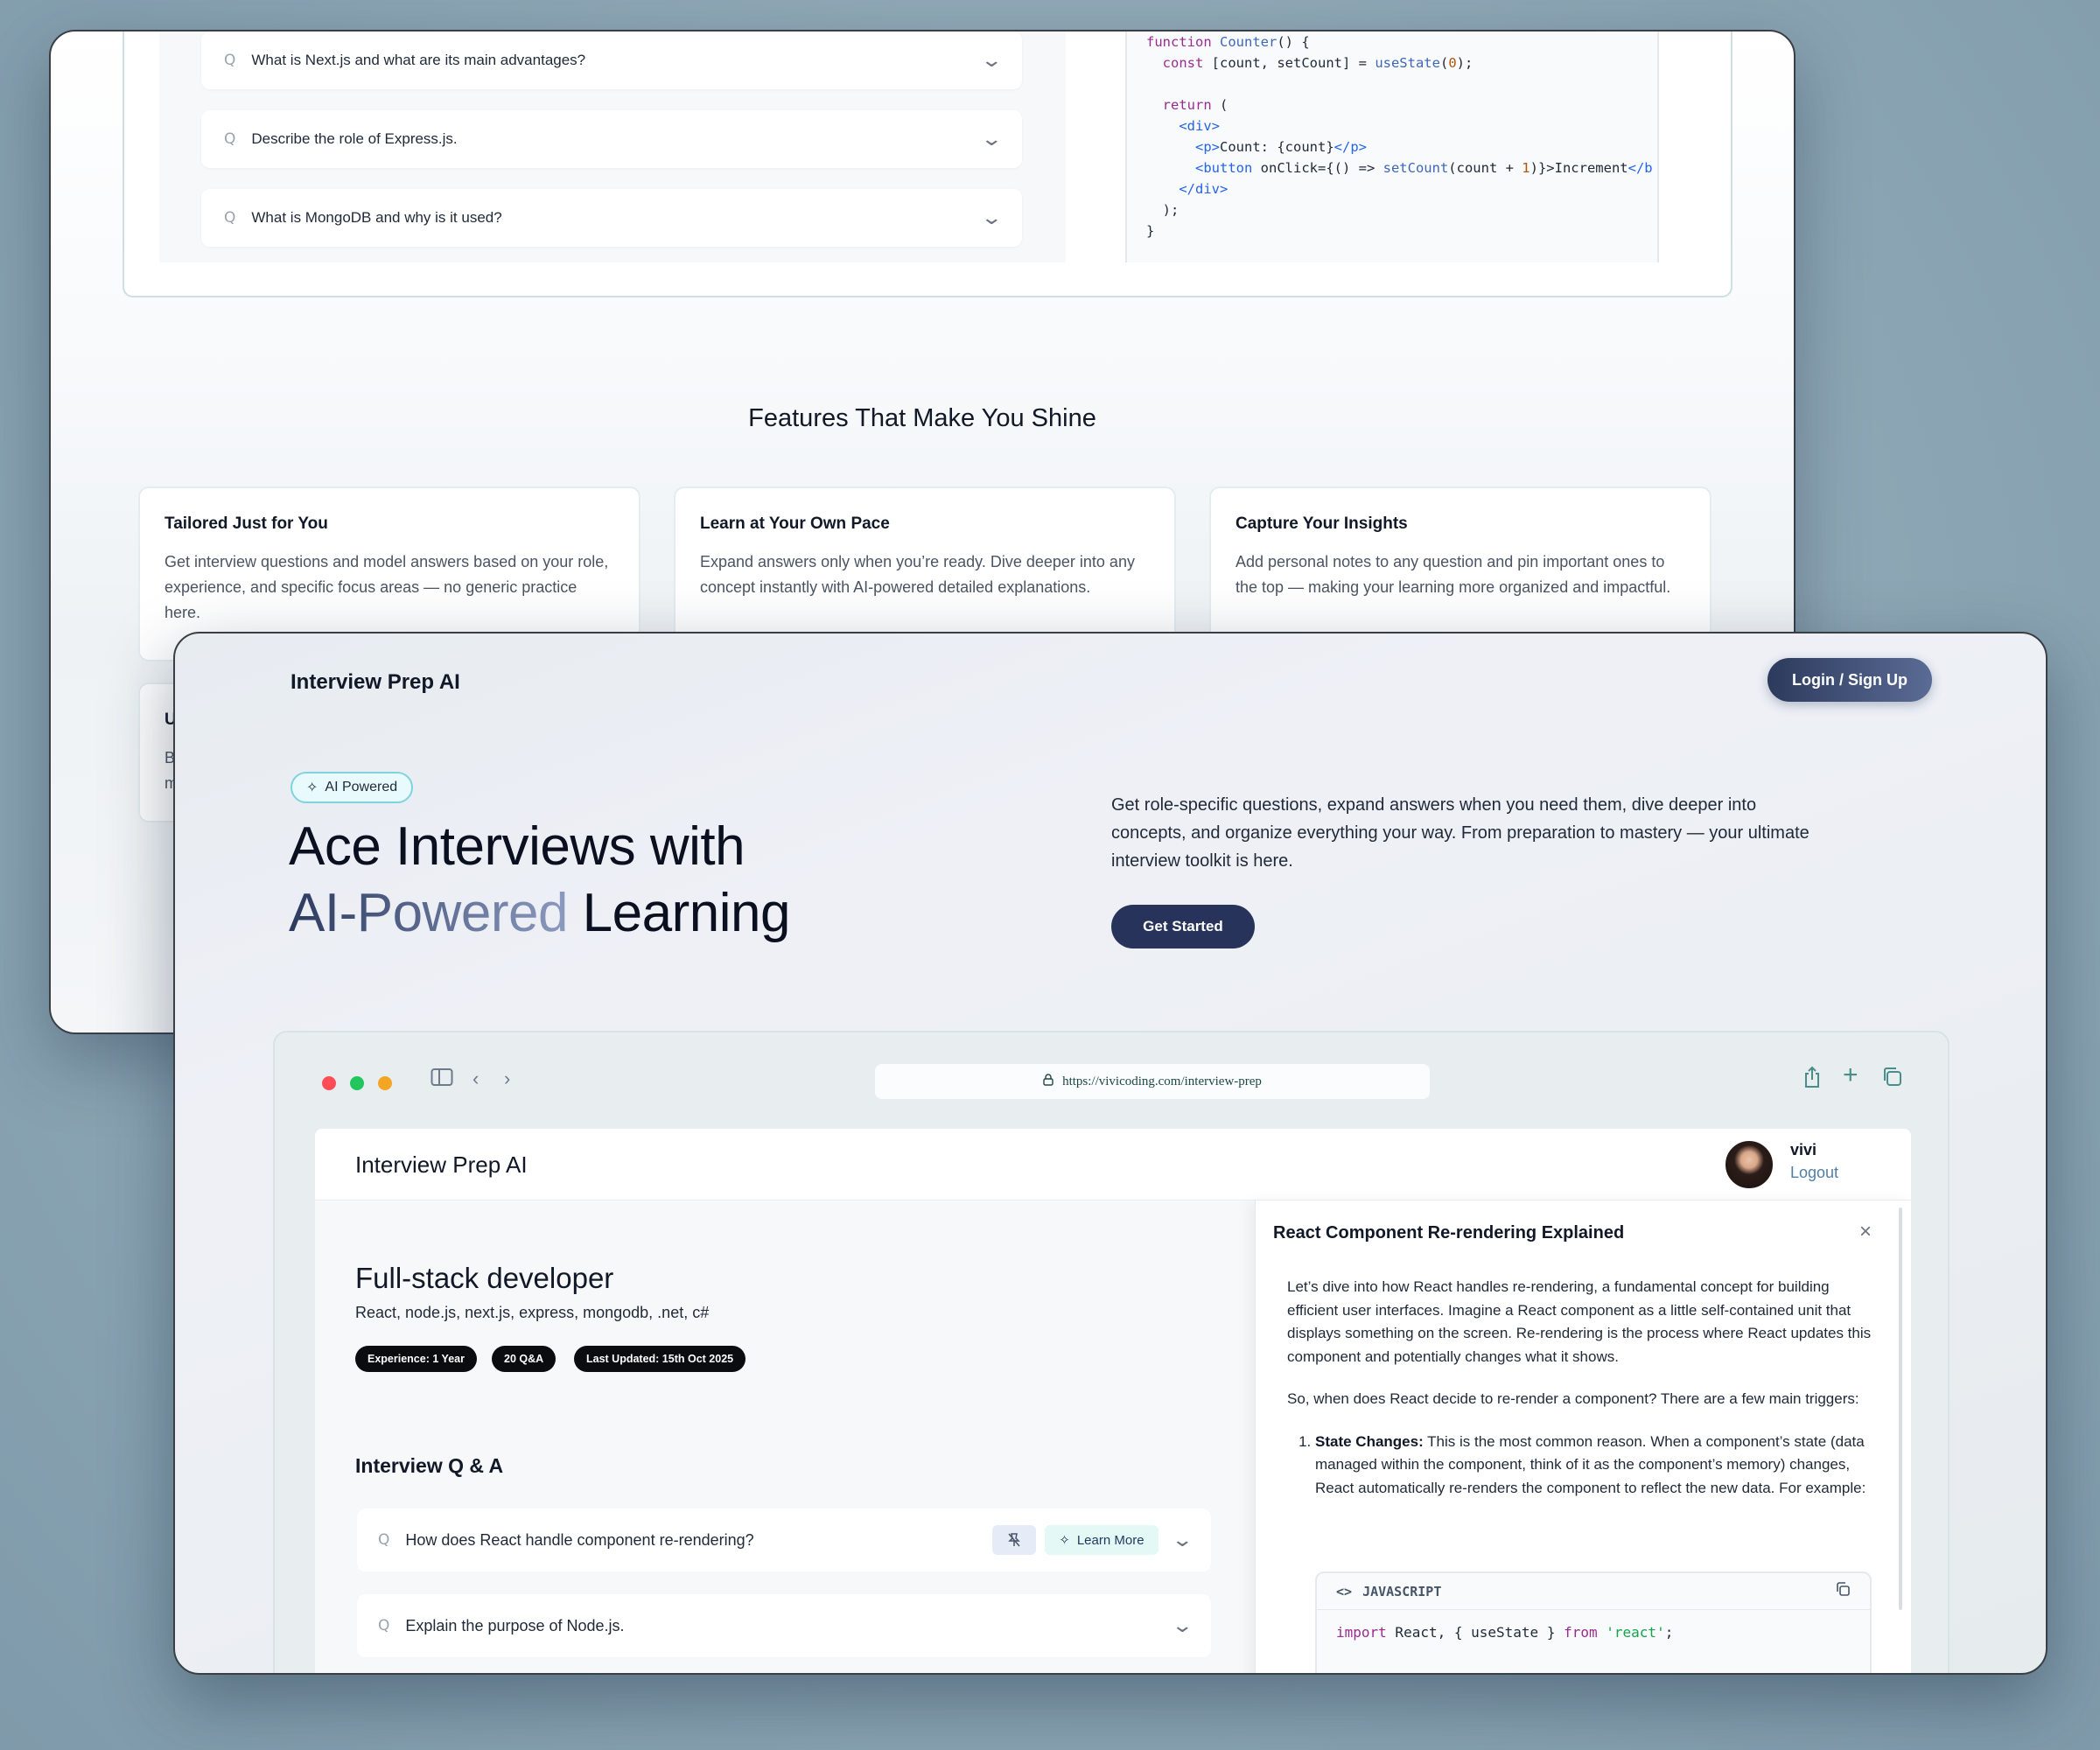 This screenshot has width=2100, height=1750. What do you see at coordinates (922, 418) in the screenshot?
I see `features-heading: Features That Make You Shine` at bounding box center [922, 418].